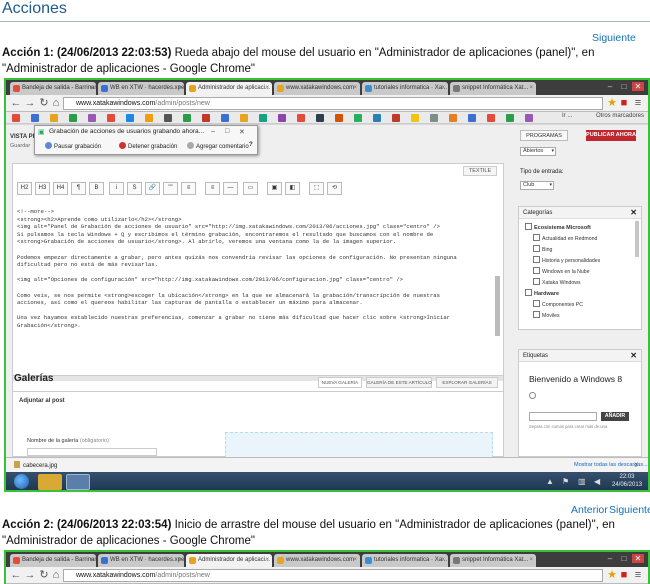  Describe the element at coordinates (467, 382) in the screenshot. I see `tab-explore-galleries: EXPLORAR GALERÍAS` at that location.